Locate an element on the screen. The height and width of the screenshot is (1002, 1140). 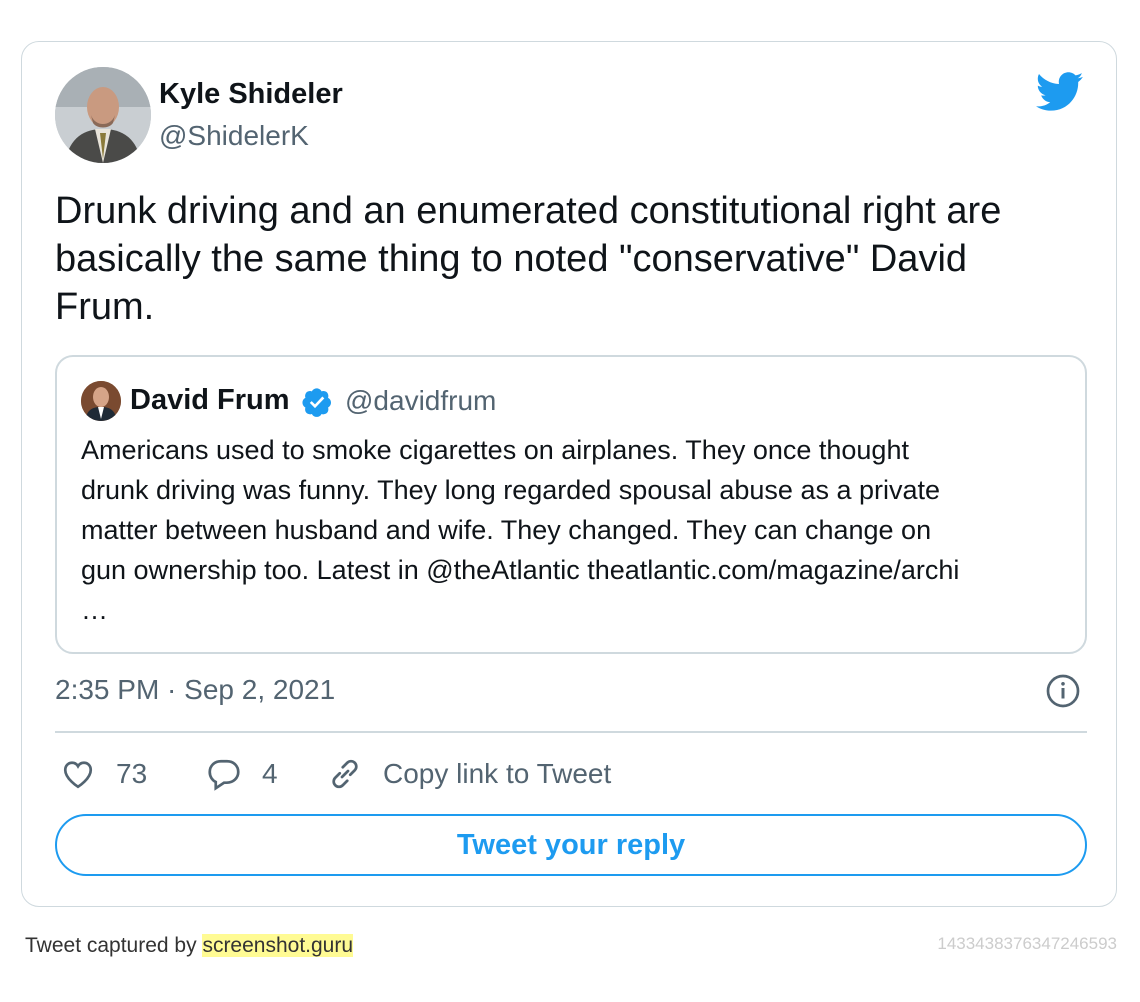
author-avatar is located at coordinates (103, 115).